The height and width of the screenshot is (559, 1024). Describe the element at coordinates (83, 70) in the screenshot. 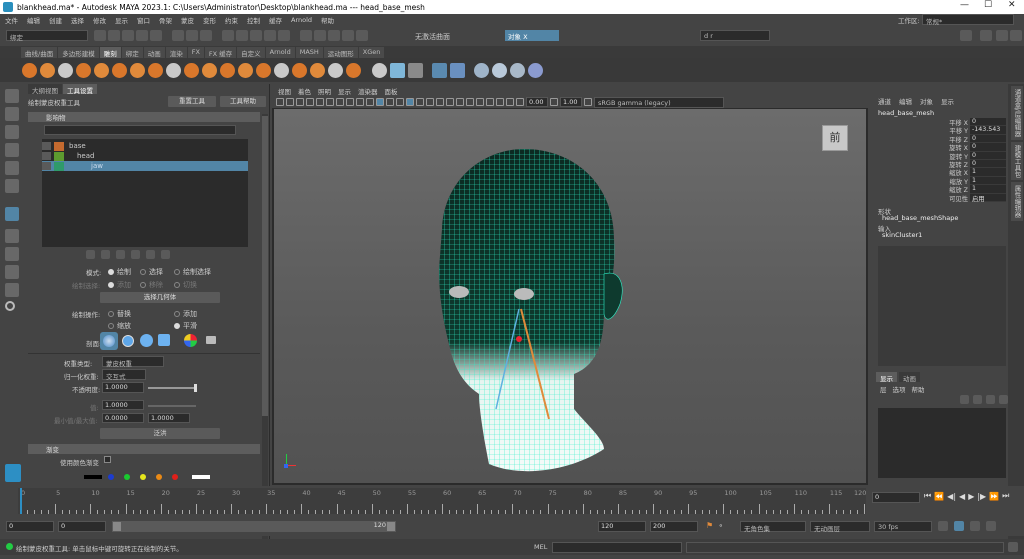

I see `grab-brush-icon` at that location.